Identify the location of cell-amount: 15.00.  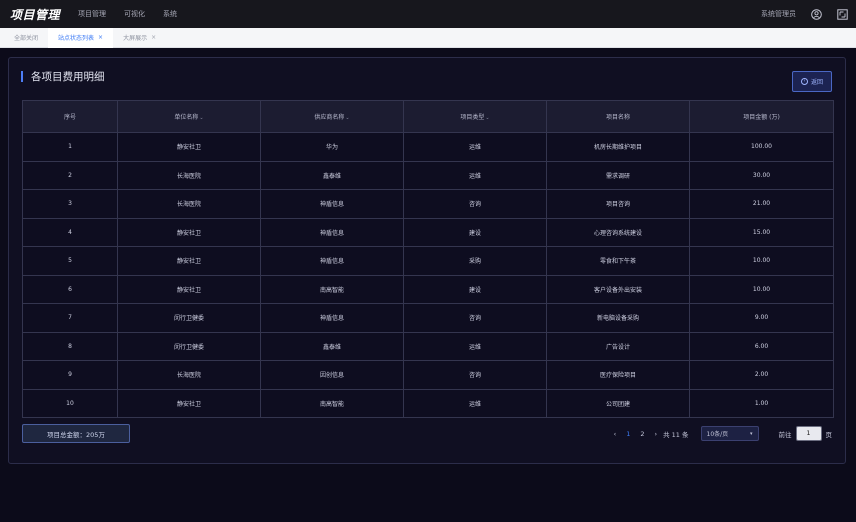
(761, 232).